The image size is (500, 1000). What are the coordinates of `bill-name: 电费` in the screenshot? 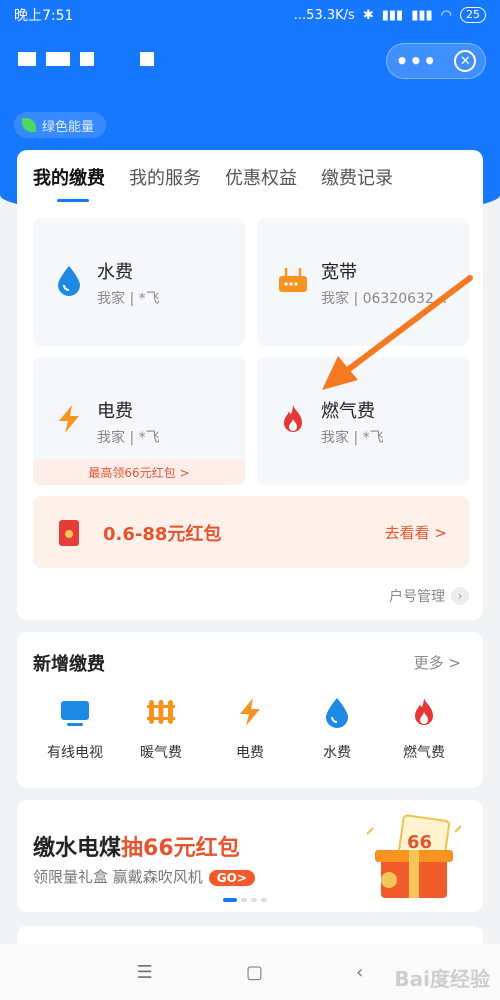 It's located at (115, 411).